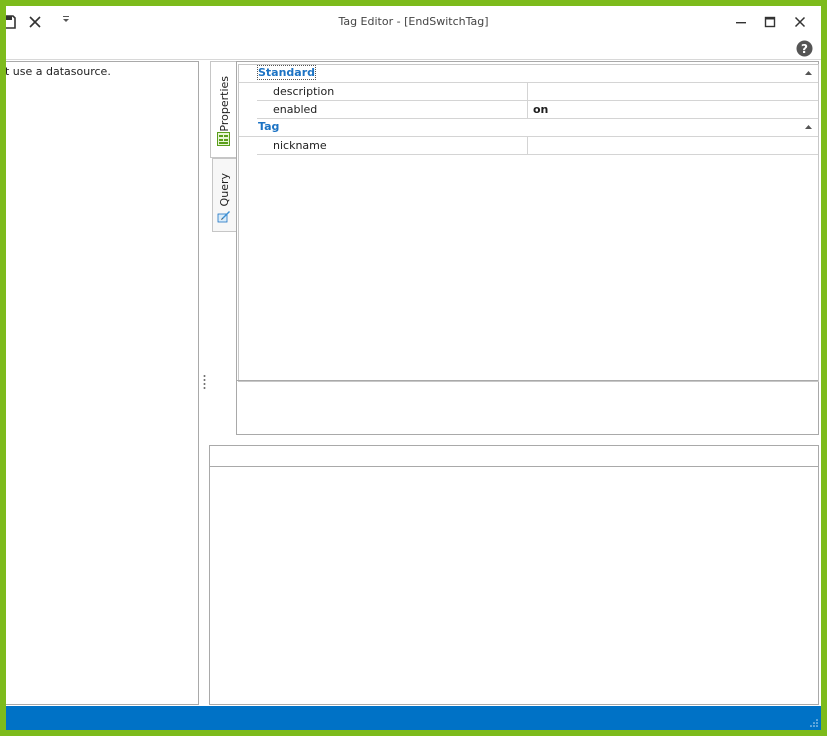 This screenshot has height=736, width=827. I want to click on tab-properties: Properties, so click(224, 109).